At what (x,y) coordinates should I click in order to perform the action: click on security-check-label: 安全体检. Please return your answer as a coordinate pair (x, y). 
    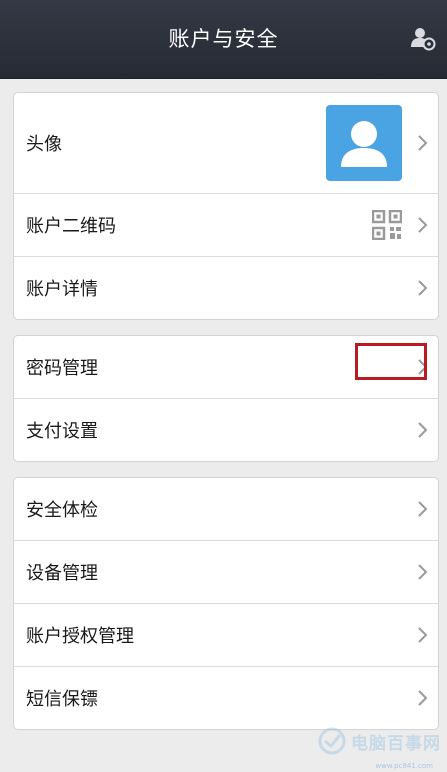
    Looking at the image, I should click on (62, 510).